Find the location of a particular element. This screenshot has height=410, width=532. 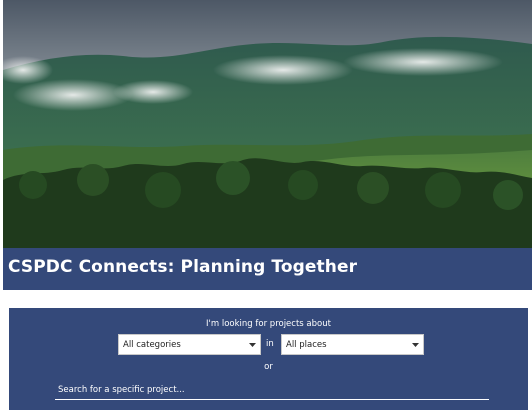

project-search-input is located at coordinates (272, 390).